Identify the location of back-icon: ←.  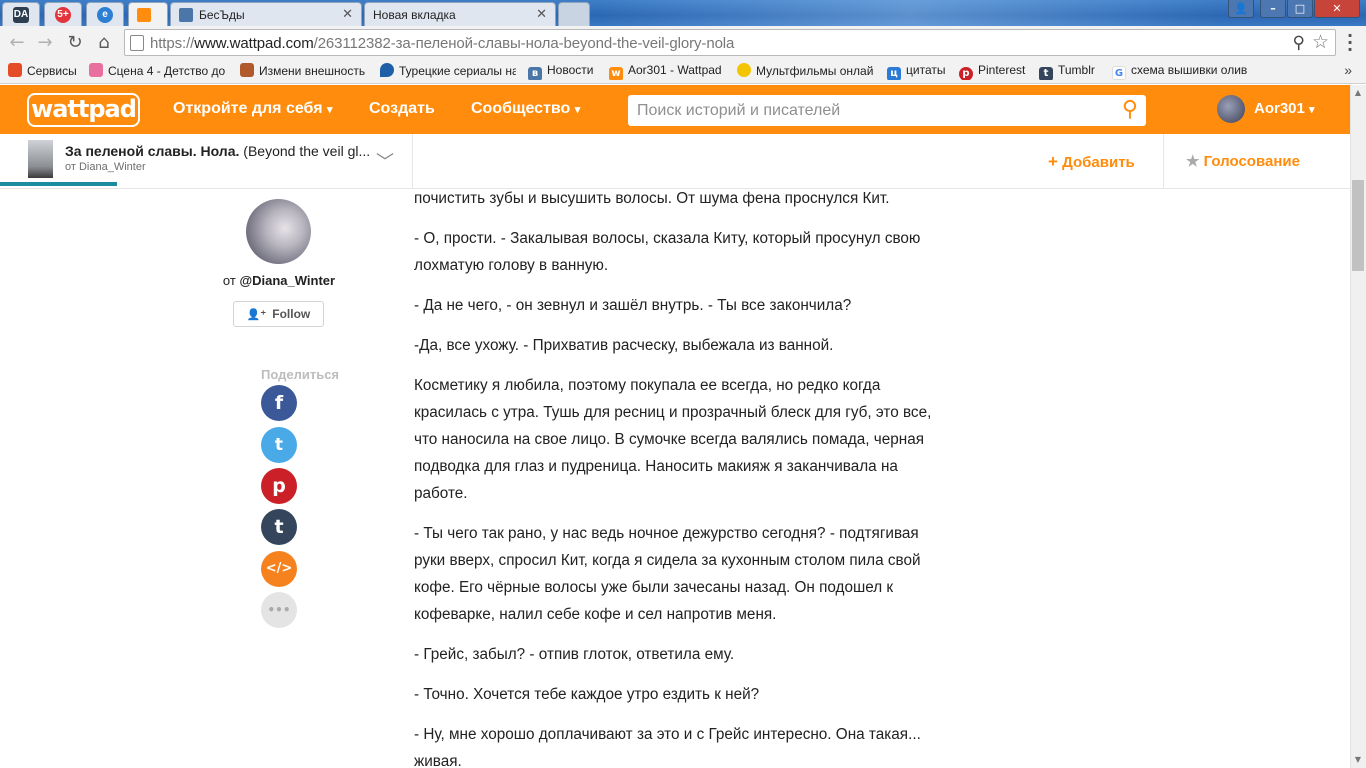
(17, 43).